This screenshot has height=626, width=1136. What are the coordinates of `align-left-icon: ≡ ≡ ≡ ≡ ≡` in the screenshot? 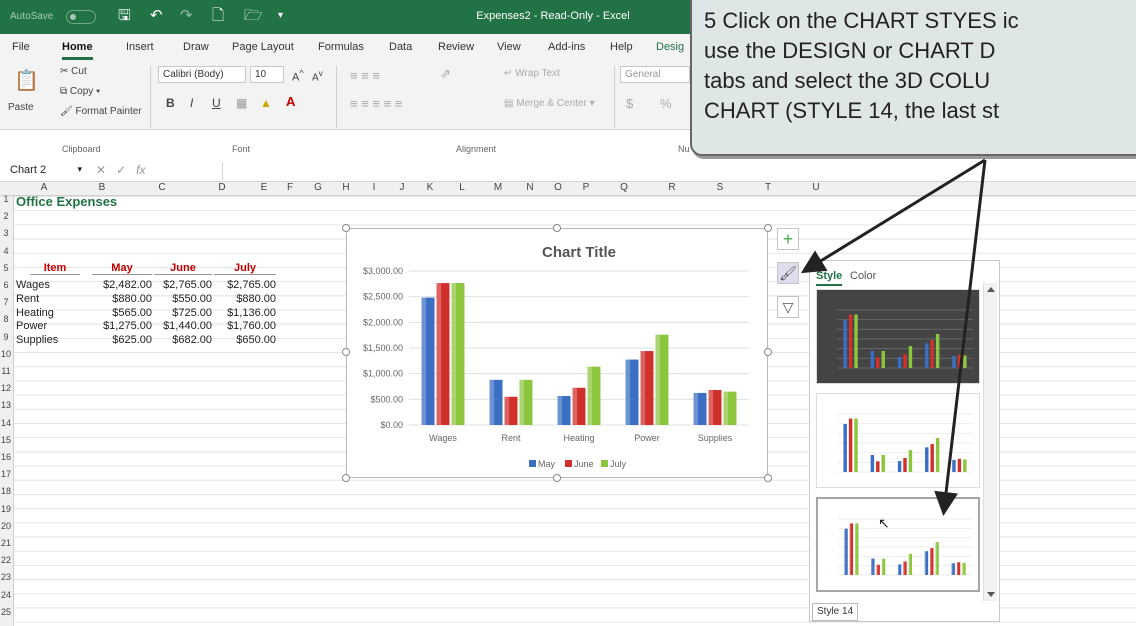 It's located at (376, 103).